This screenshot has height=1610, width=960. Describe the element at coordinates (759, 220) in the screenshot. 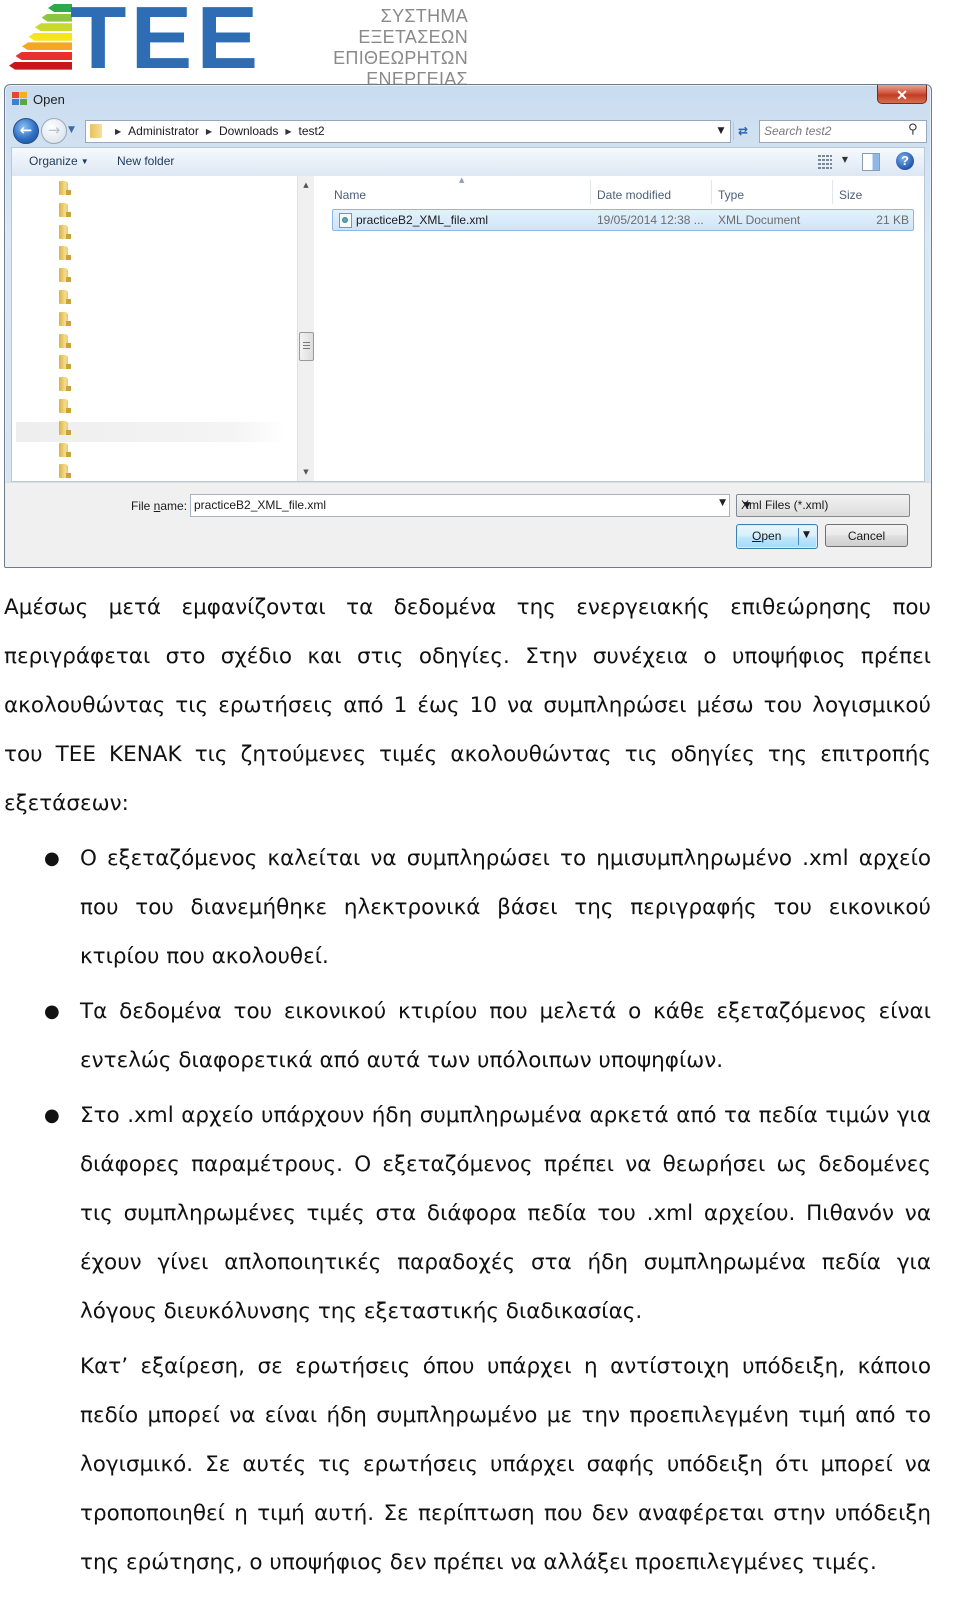

I see `file-type: XML Document` at that location.